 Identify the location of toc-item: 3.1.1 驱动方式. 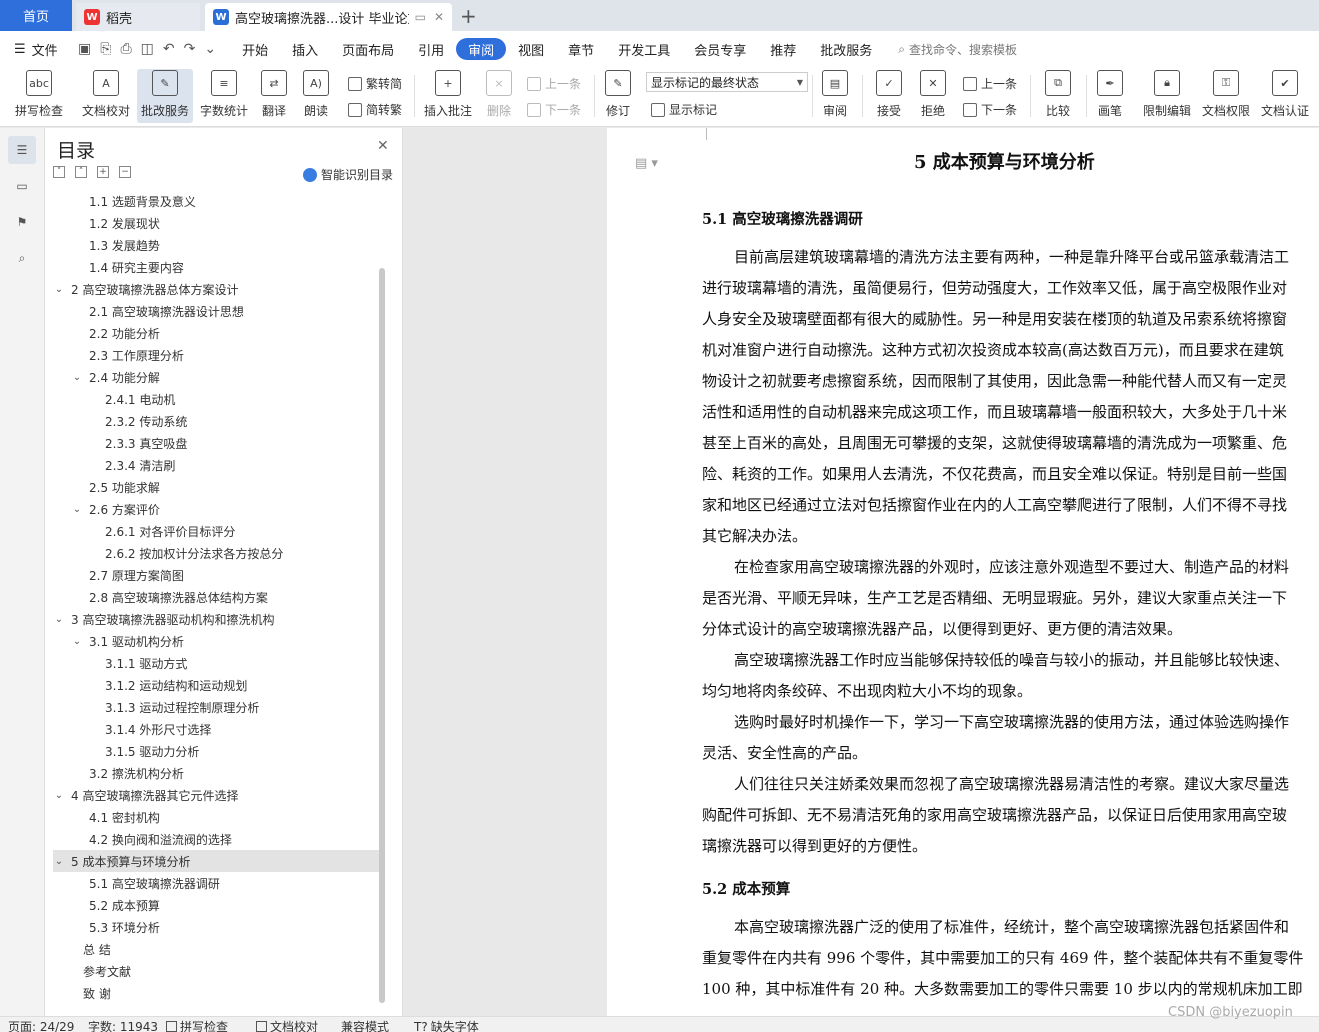
(216, 663).